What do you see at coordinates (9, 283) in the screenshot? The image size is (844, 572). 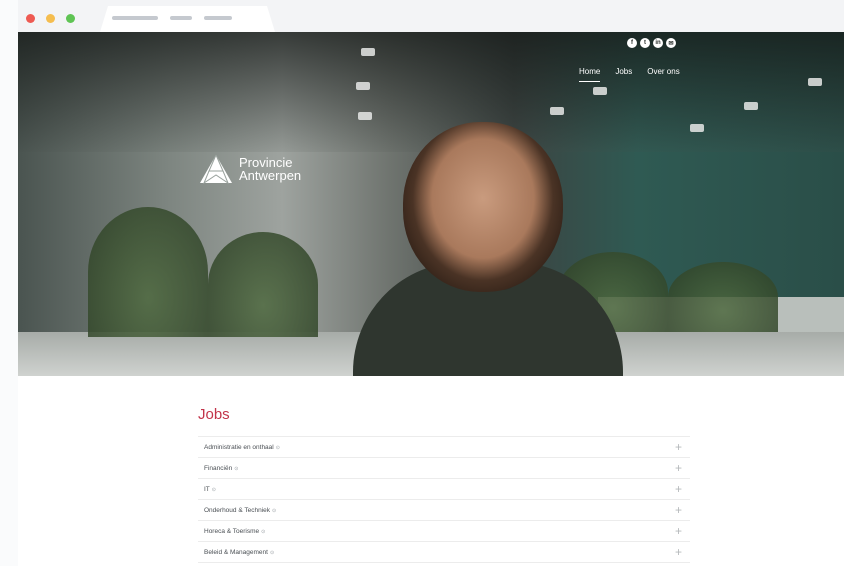 I see `page-background` at bounding box center [9, 283].